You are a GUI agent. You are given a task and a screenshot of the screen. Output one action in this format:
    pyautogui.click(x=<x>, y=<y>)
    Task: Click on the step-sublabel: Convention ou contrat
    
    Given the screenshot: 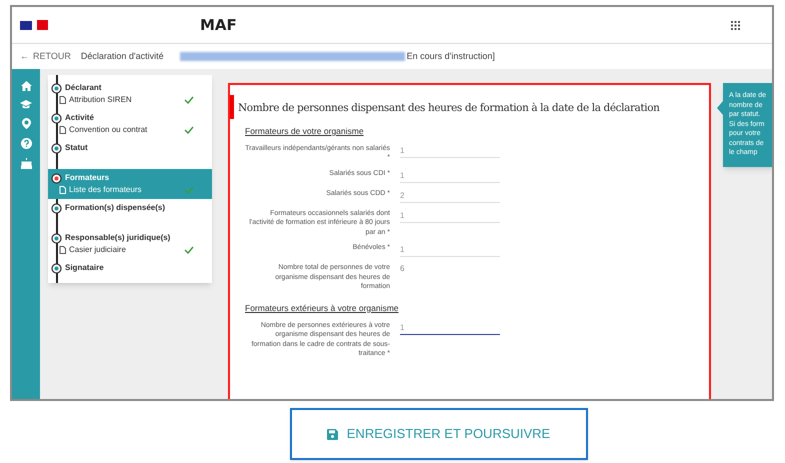 What is the action you would take?
    pyautogui.click(x=108, y=130)
    